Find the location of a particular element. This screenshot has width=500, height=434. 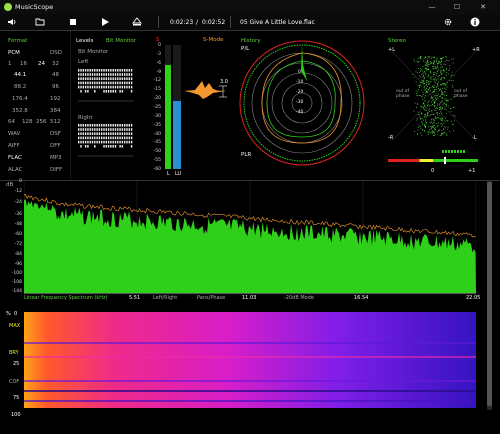

volume-icon is located at coordinates (12, 22).